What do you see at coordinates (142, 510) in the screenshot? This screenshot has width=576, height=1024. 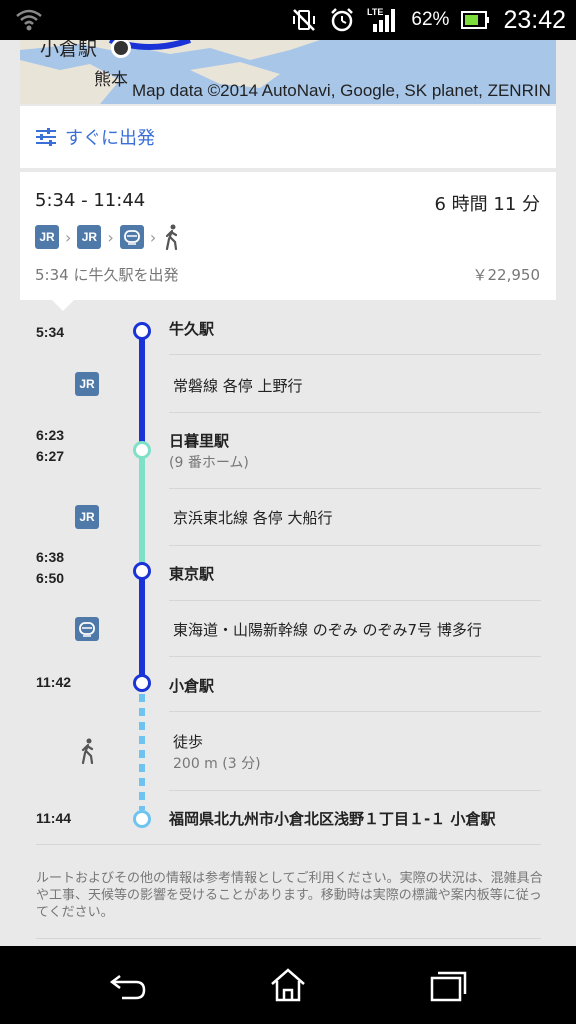 I see `line-segment-keihin-tohoku` at bounding box center [142, 510].